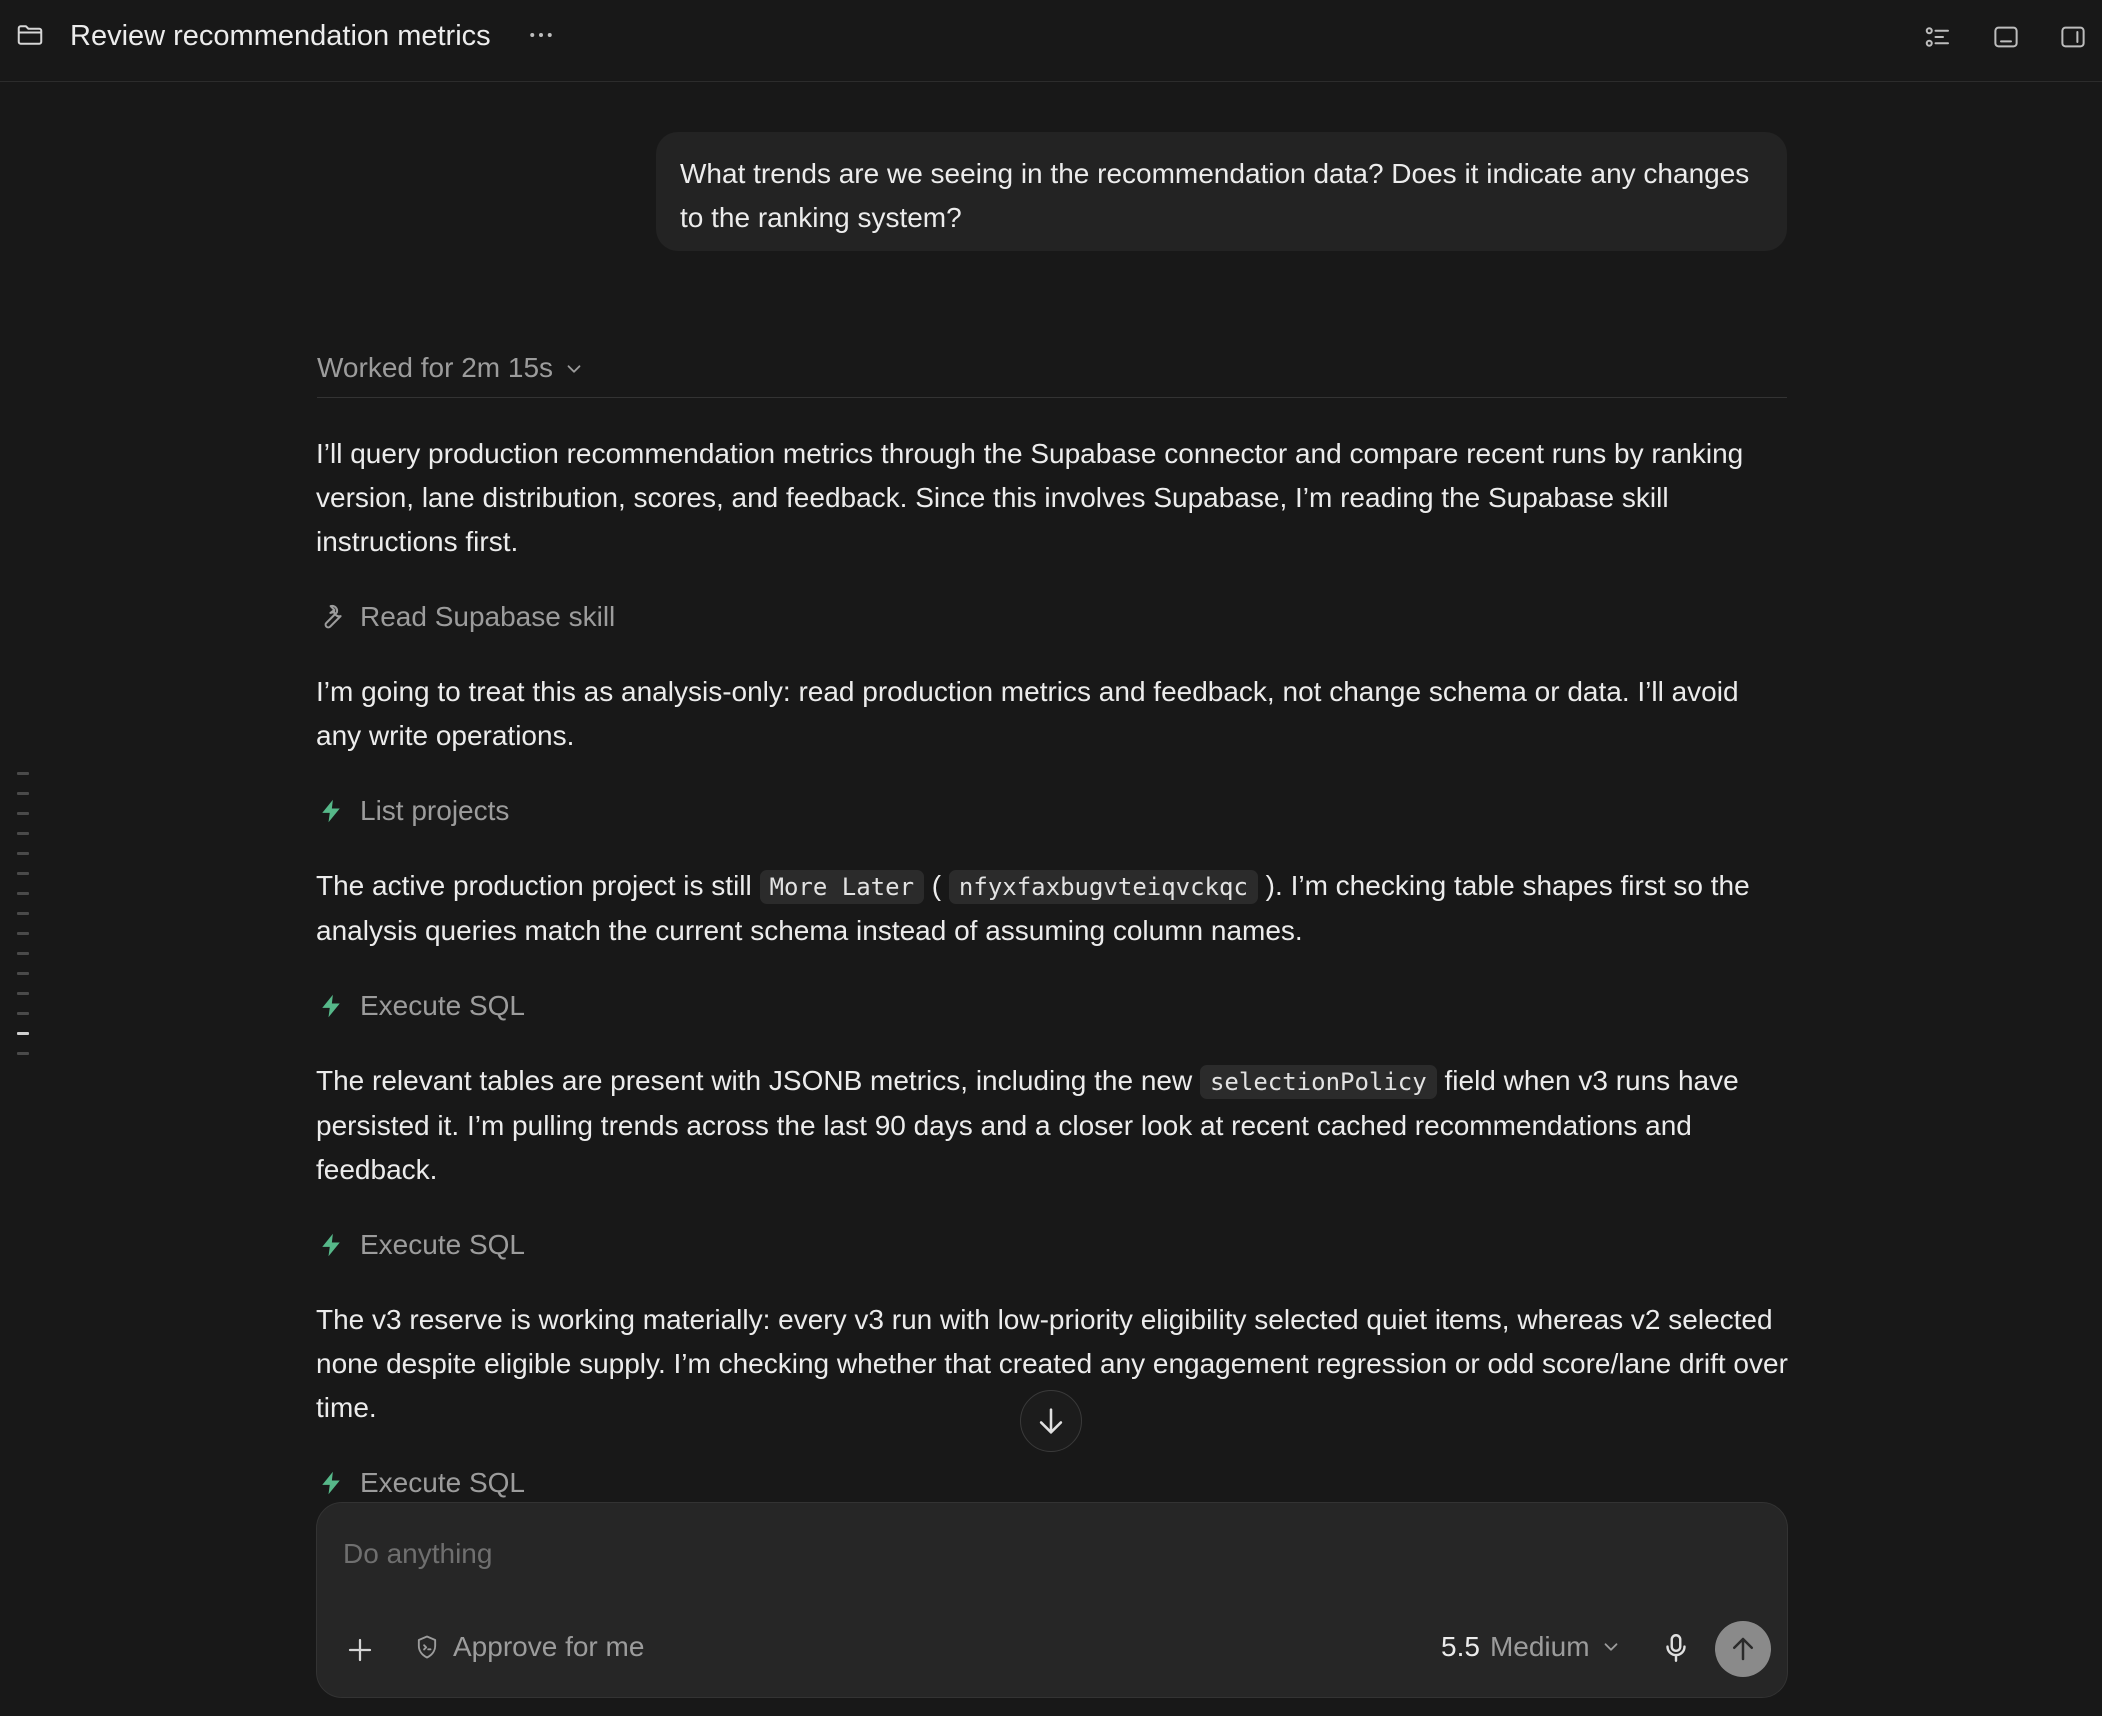 The image size is (2102, 1716). I want to click on send-button, so click(1743, 1649).